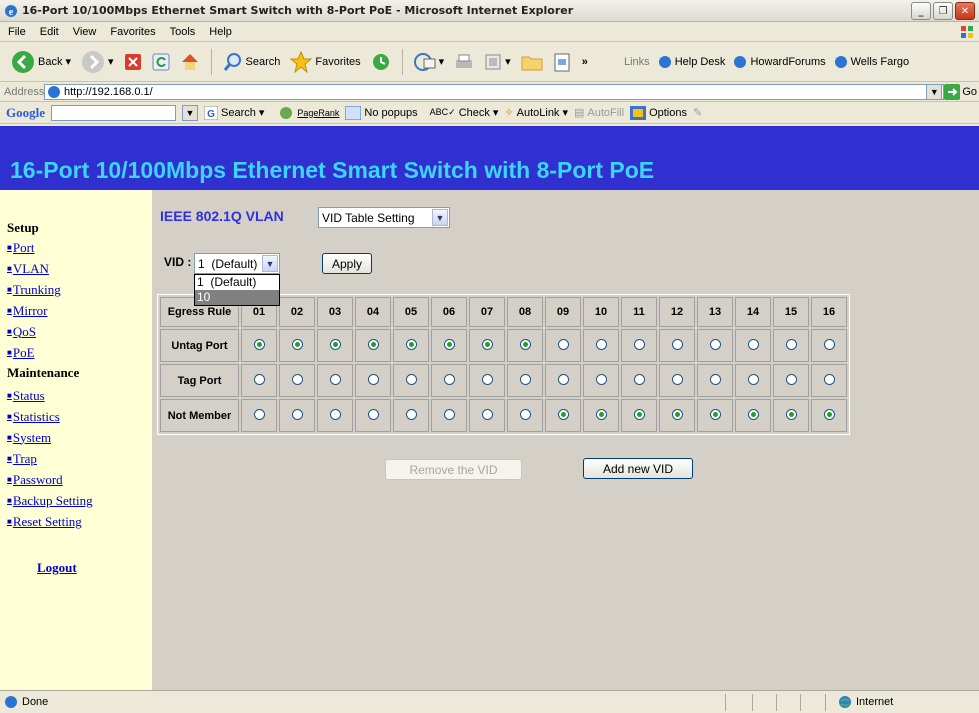 This screenshot has height=713, width=979. I want to click on sidebar-item-reset-setting: Reset Setting, so click(79, 521).